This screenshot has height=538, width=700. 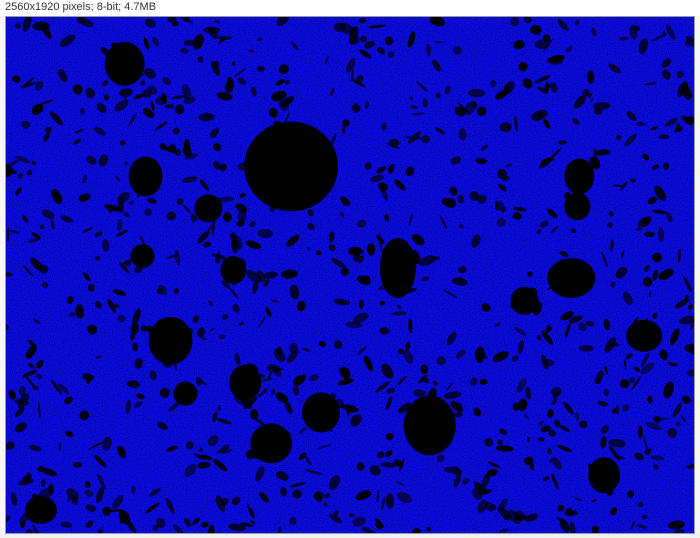 What do you see at coordinates (350, 536) in the screenshot?
I see `window-bottom-edge` at bounding box center [350, 536].